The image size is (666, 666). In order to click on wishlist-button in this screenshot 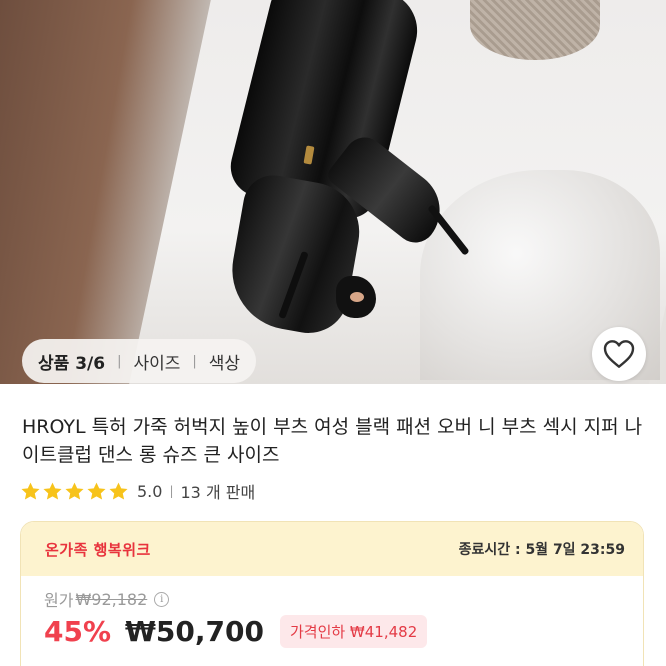, I will do `click(619, 354)`.